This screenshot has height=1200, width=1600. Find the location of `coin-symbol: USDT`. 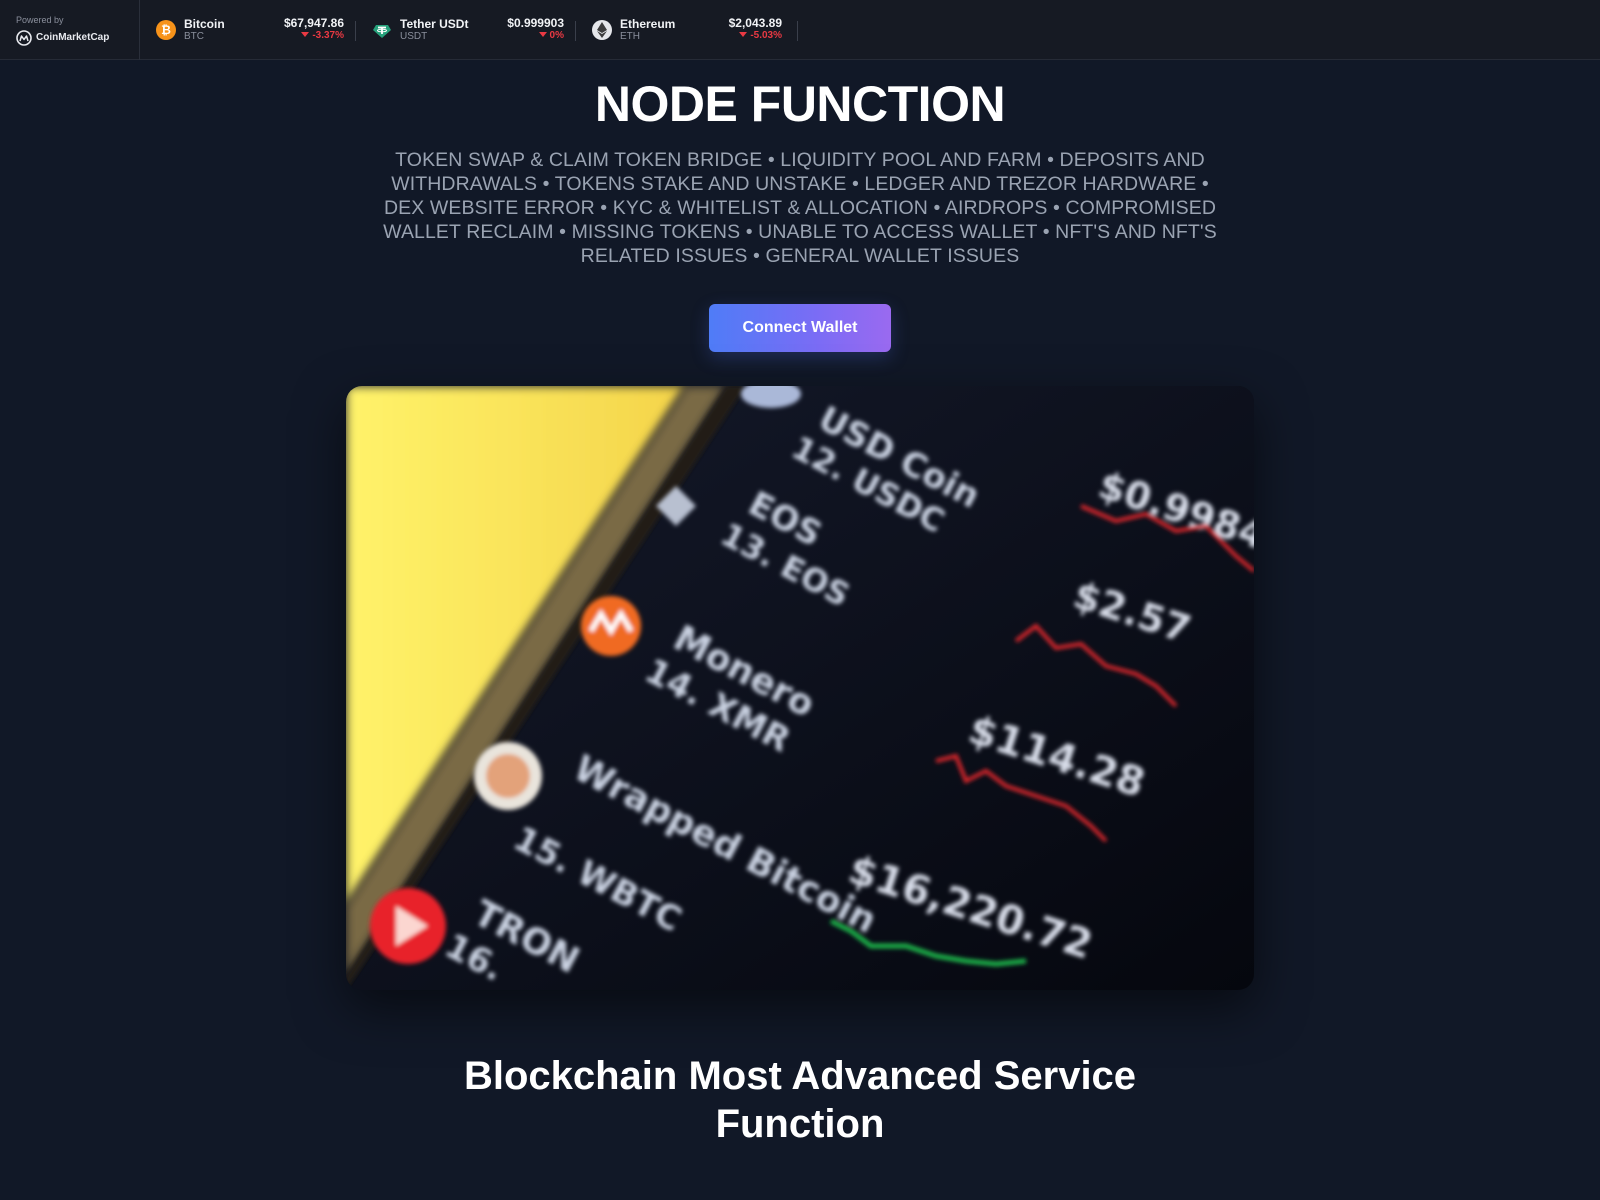

coin-symbol: USDT is located at coordinates (414, 36).